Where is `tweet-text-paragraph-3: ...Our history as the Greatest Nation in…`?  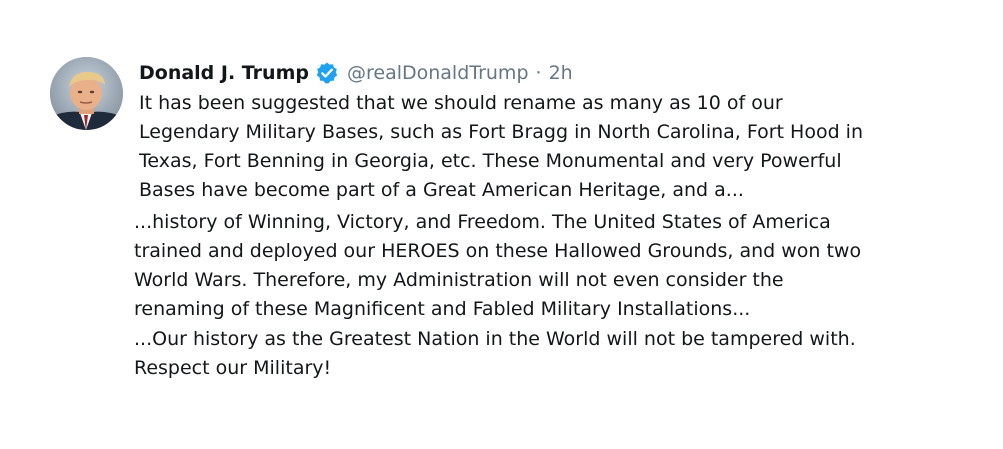
tweet-text-paragraph-3: ...Our history as the Greatest Nation in… is located at coordinates (495, 353).